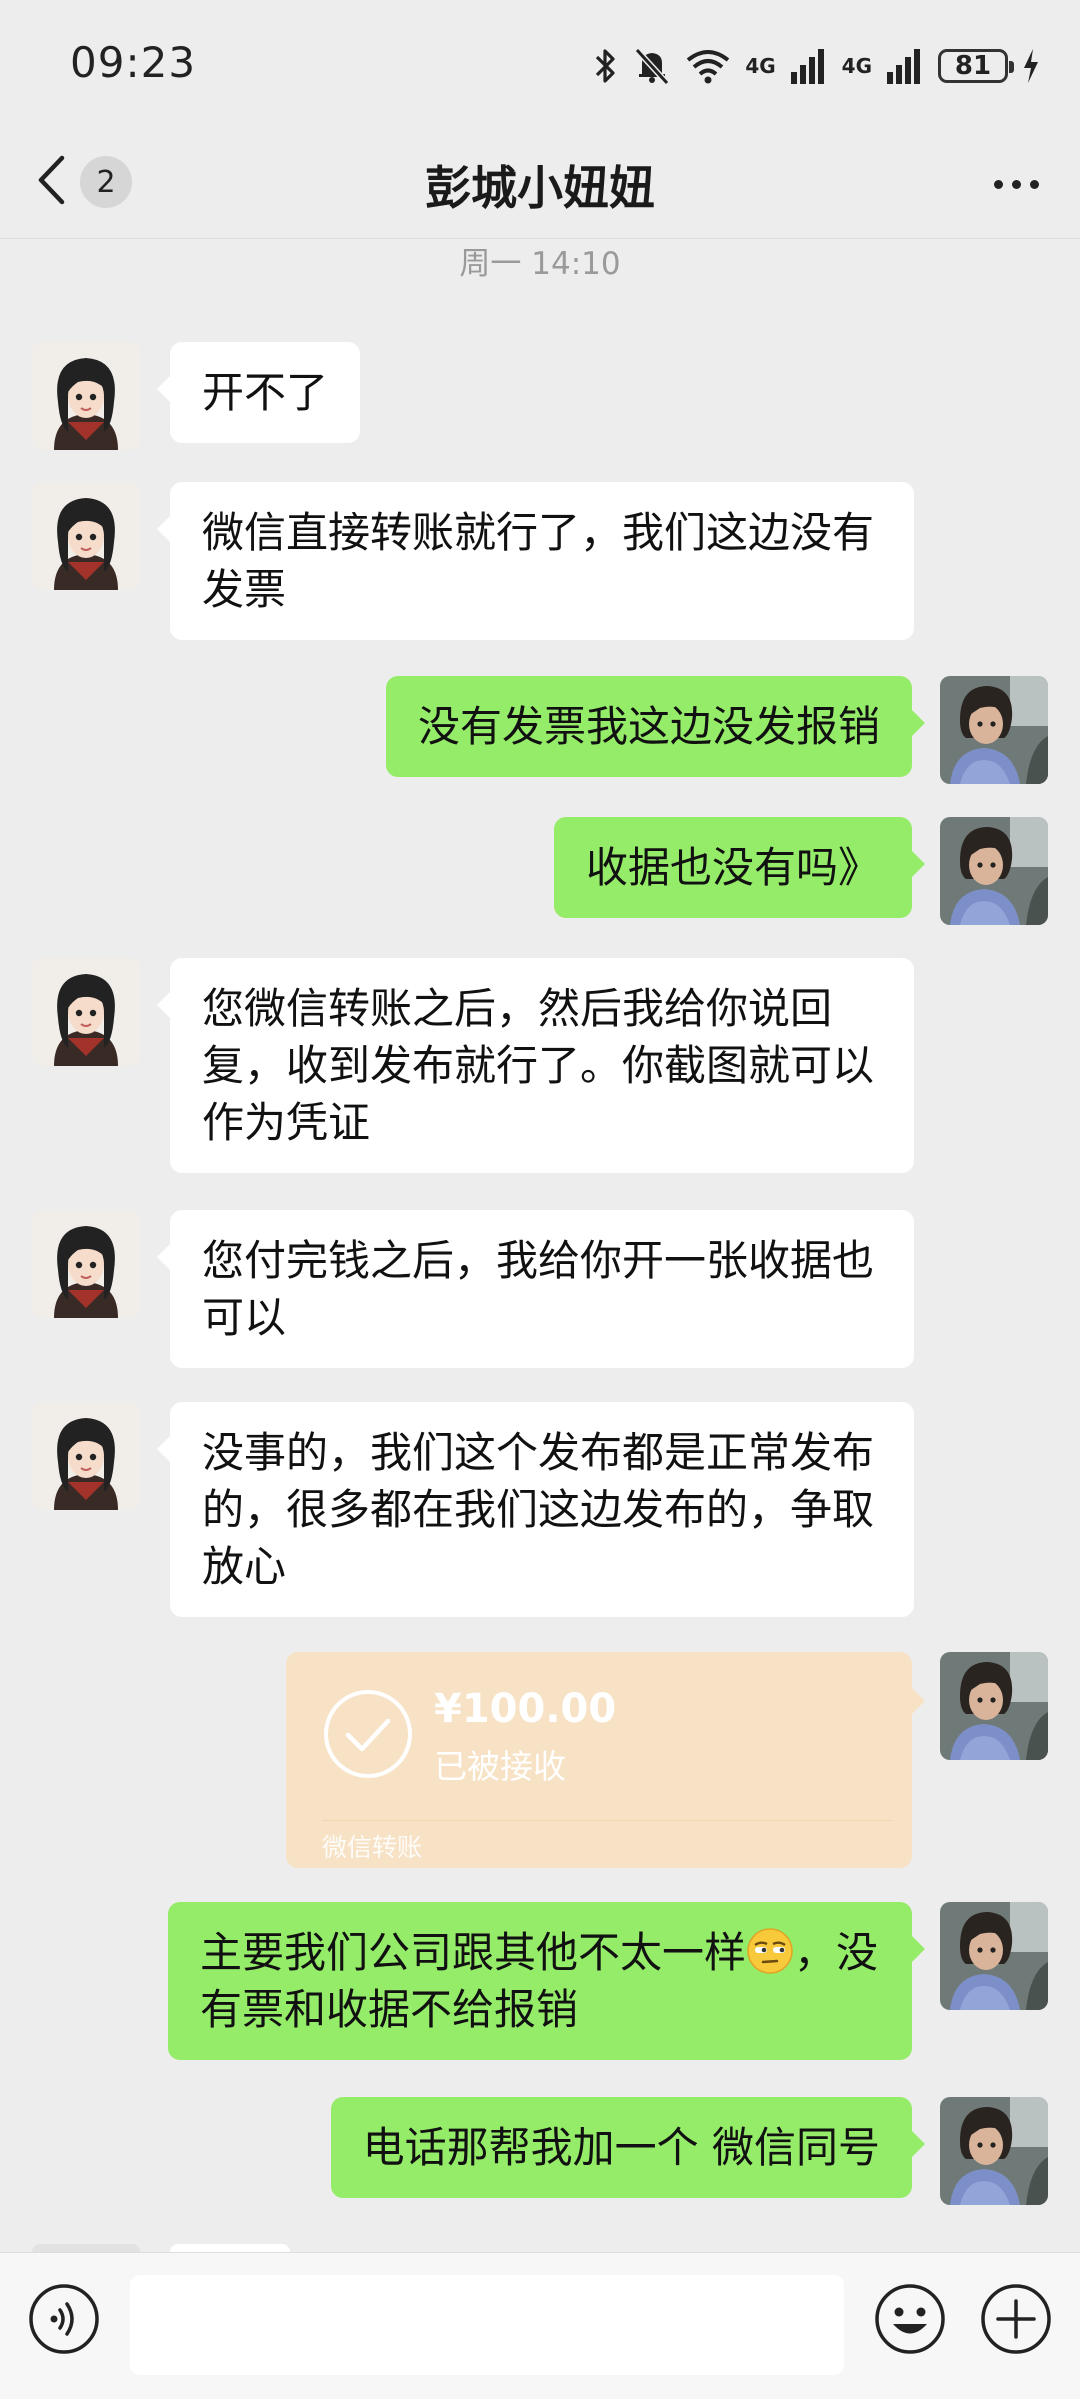 Image resolution: width=1080 pixels, height=2399 pixels. Describe the element at coordinates (230, 2248) in the screenshot. I see `message-bubble-partial` at that location.